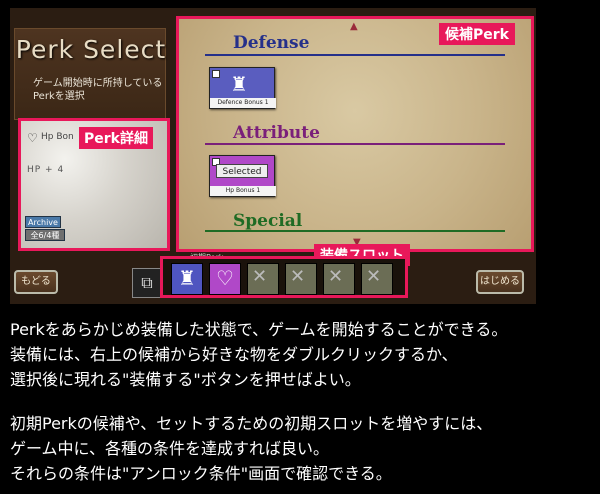 Image resolution: width=600 pixels, height=494 pixels. What do you see at coordinates (355, 231) in the screenshot?
I see `category-special-line` at bounding box center [355, 231].